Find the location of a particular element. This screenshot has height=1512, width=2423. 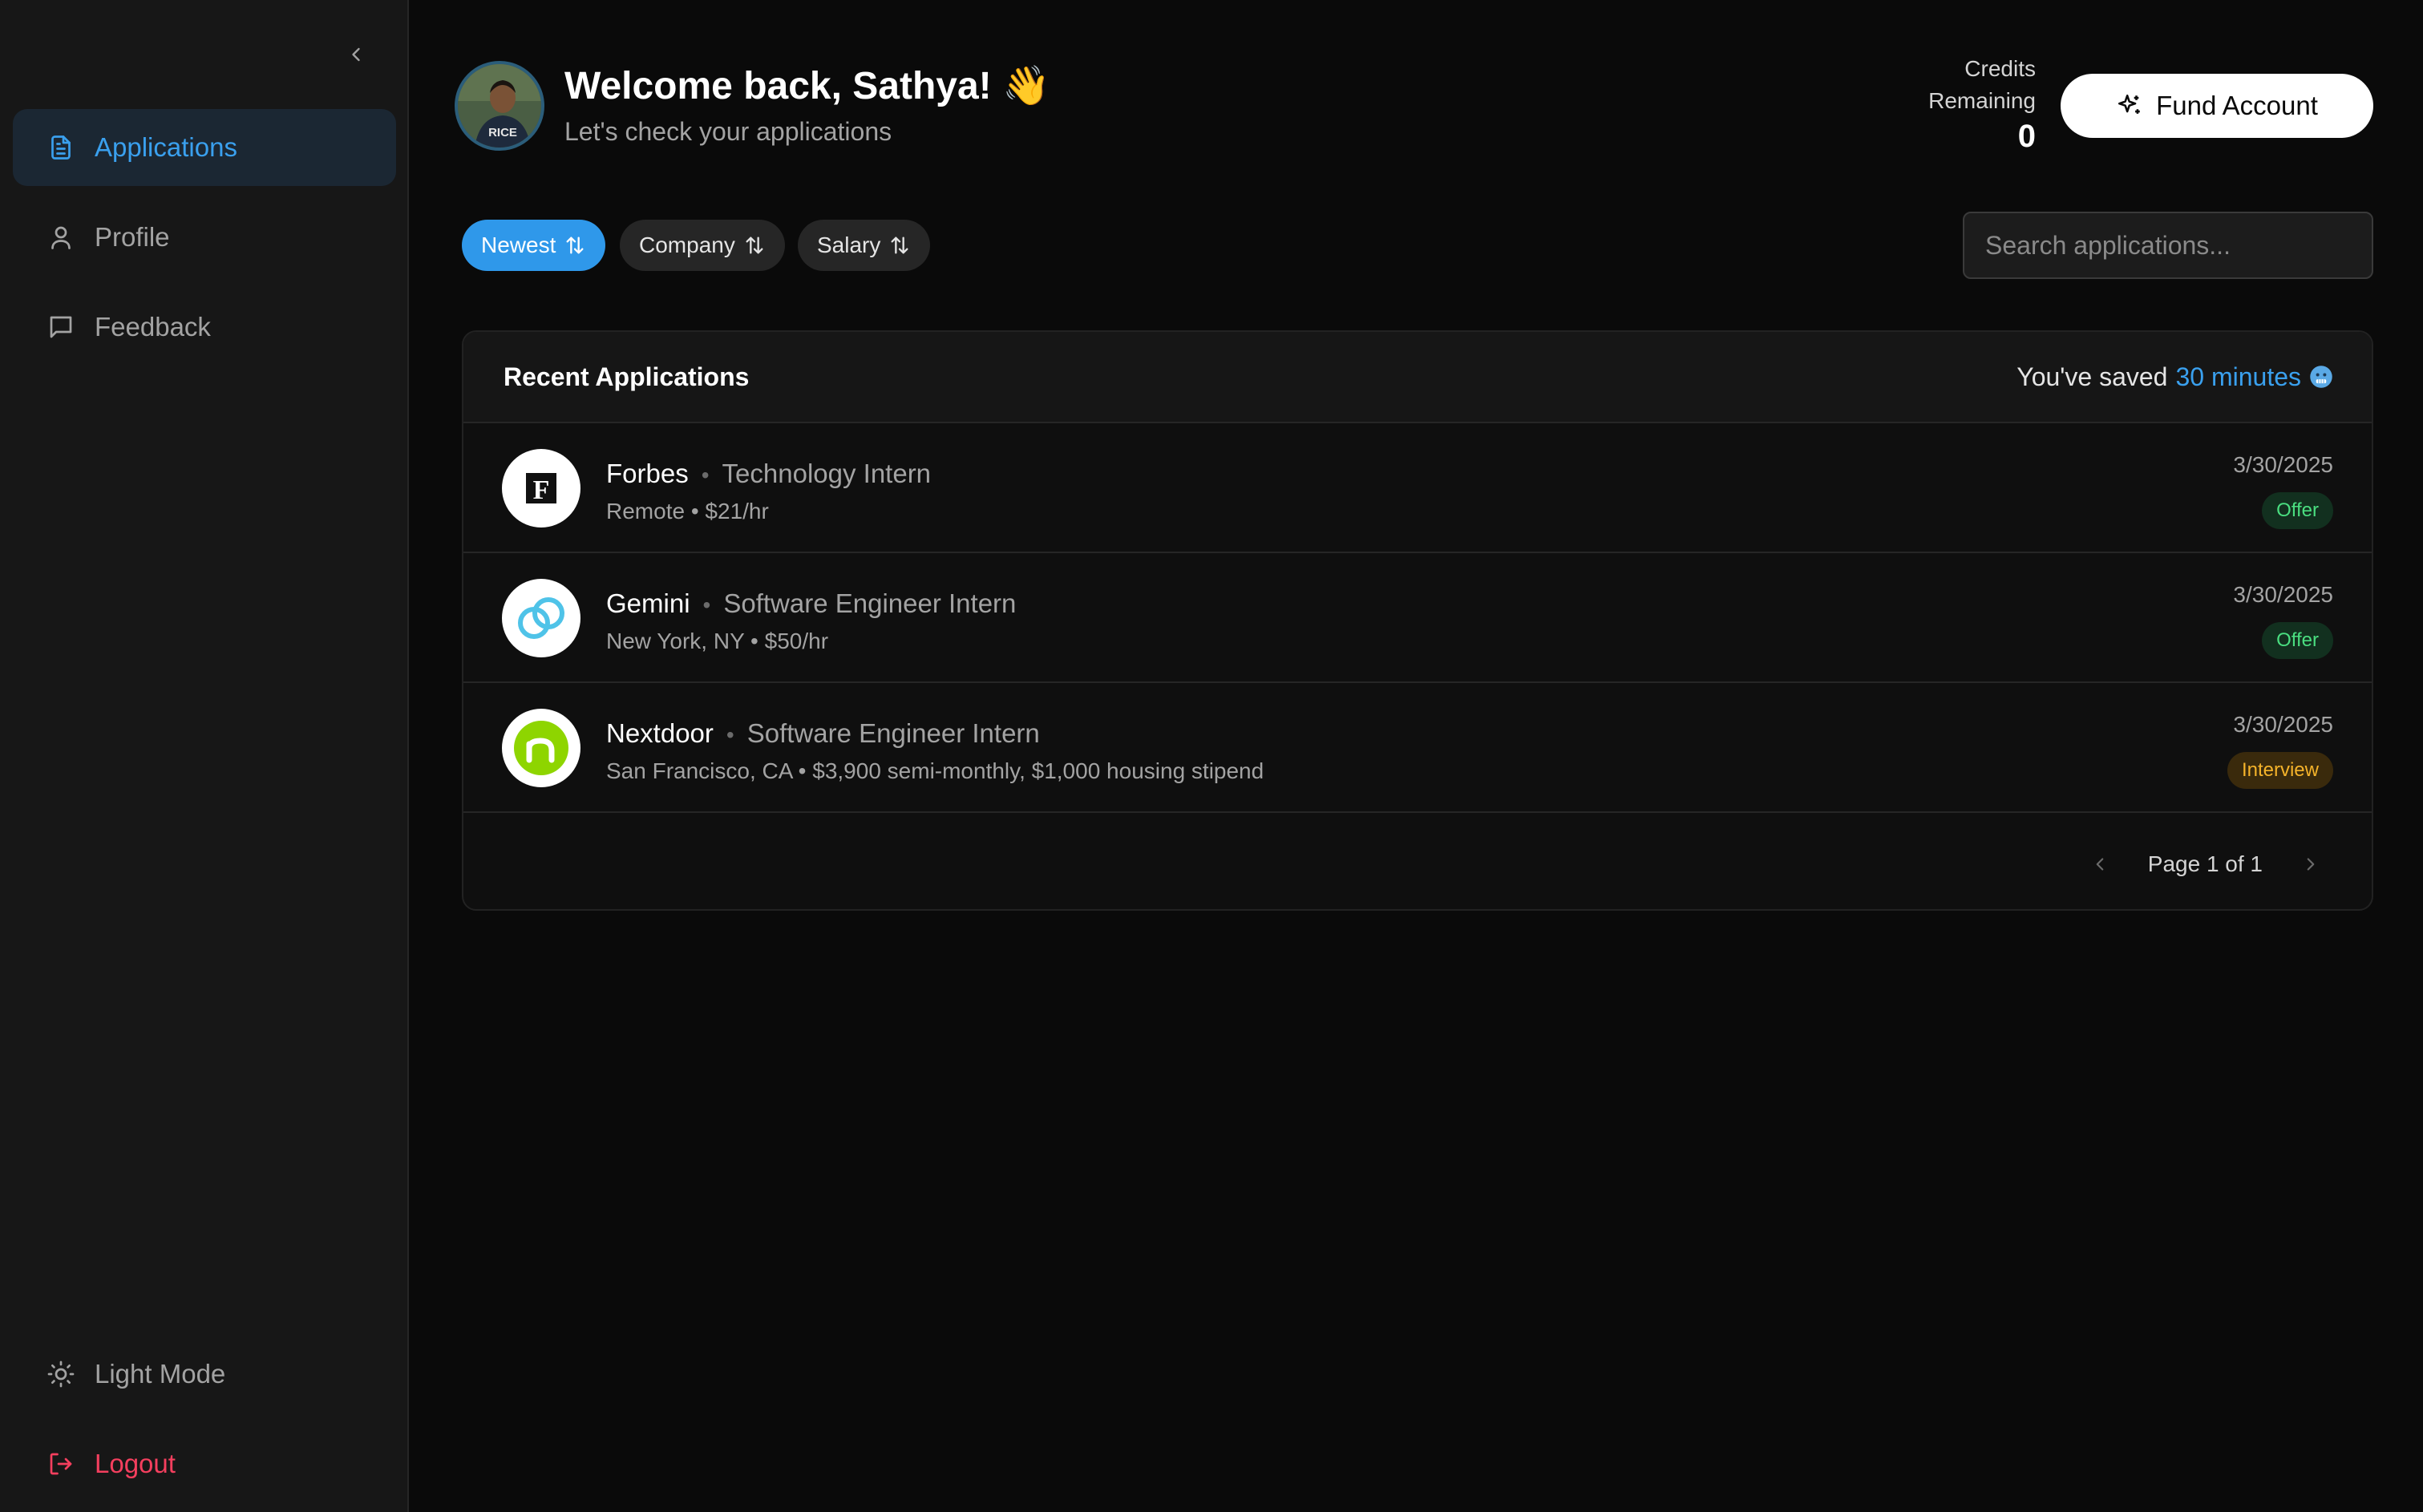

company-line: Gemini • Software Engineer Intern is located at coordinates (811, 603).